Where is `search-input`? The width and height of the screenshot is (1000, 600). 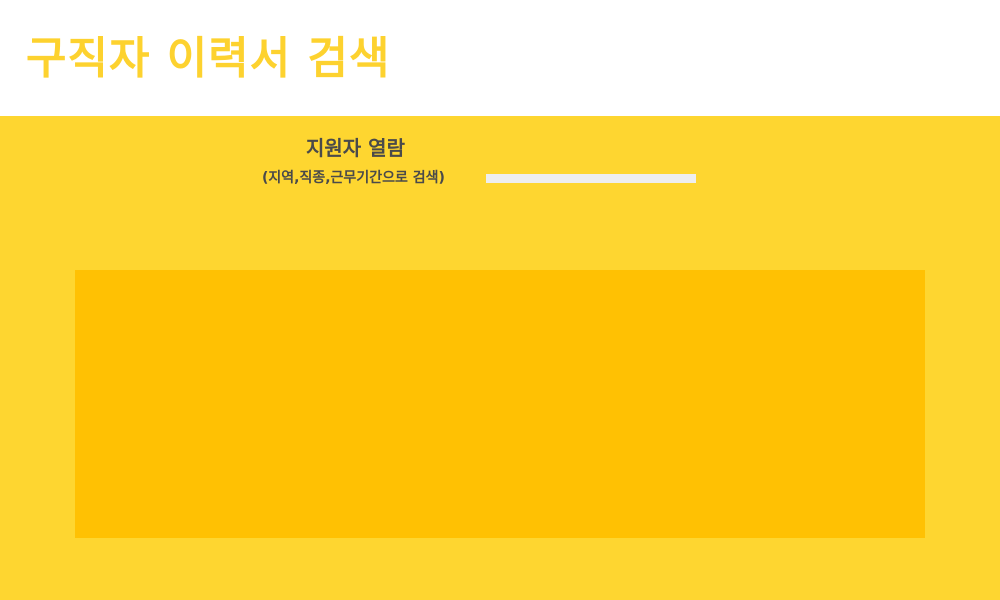 search-input is located at coordinates (591, 178).